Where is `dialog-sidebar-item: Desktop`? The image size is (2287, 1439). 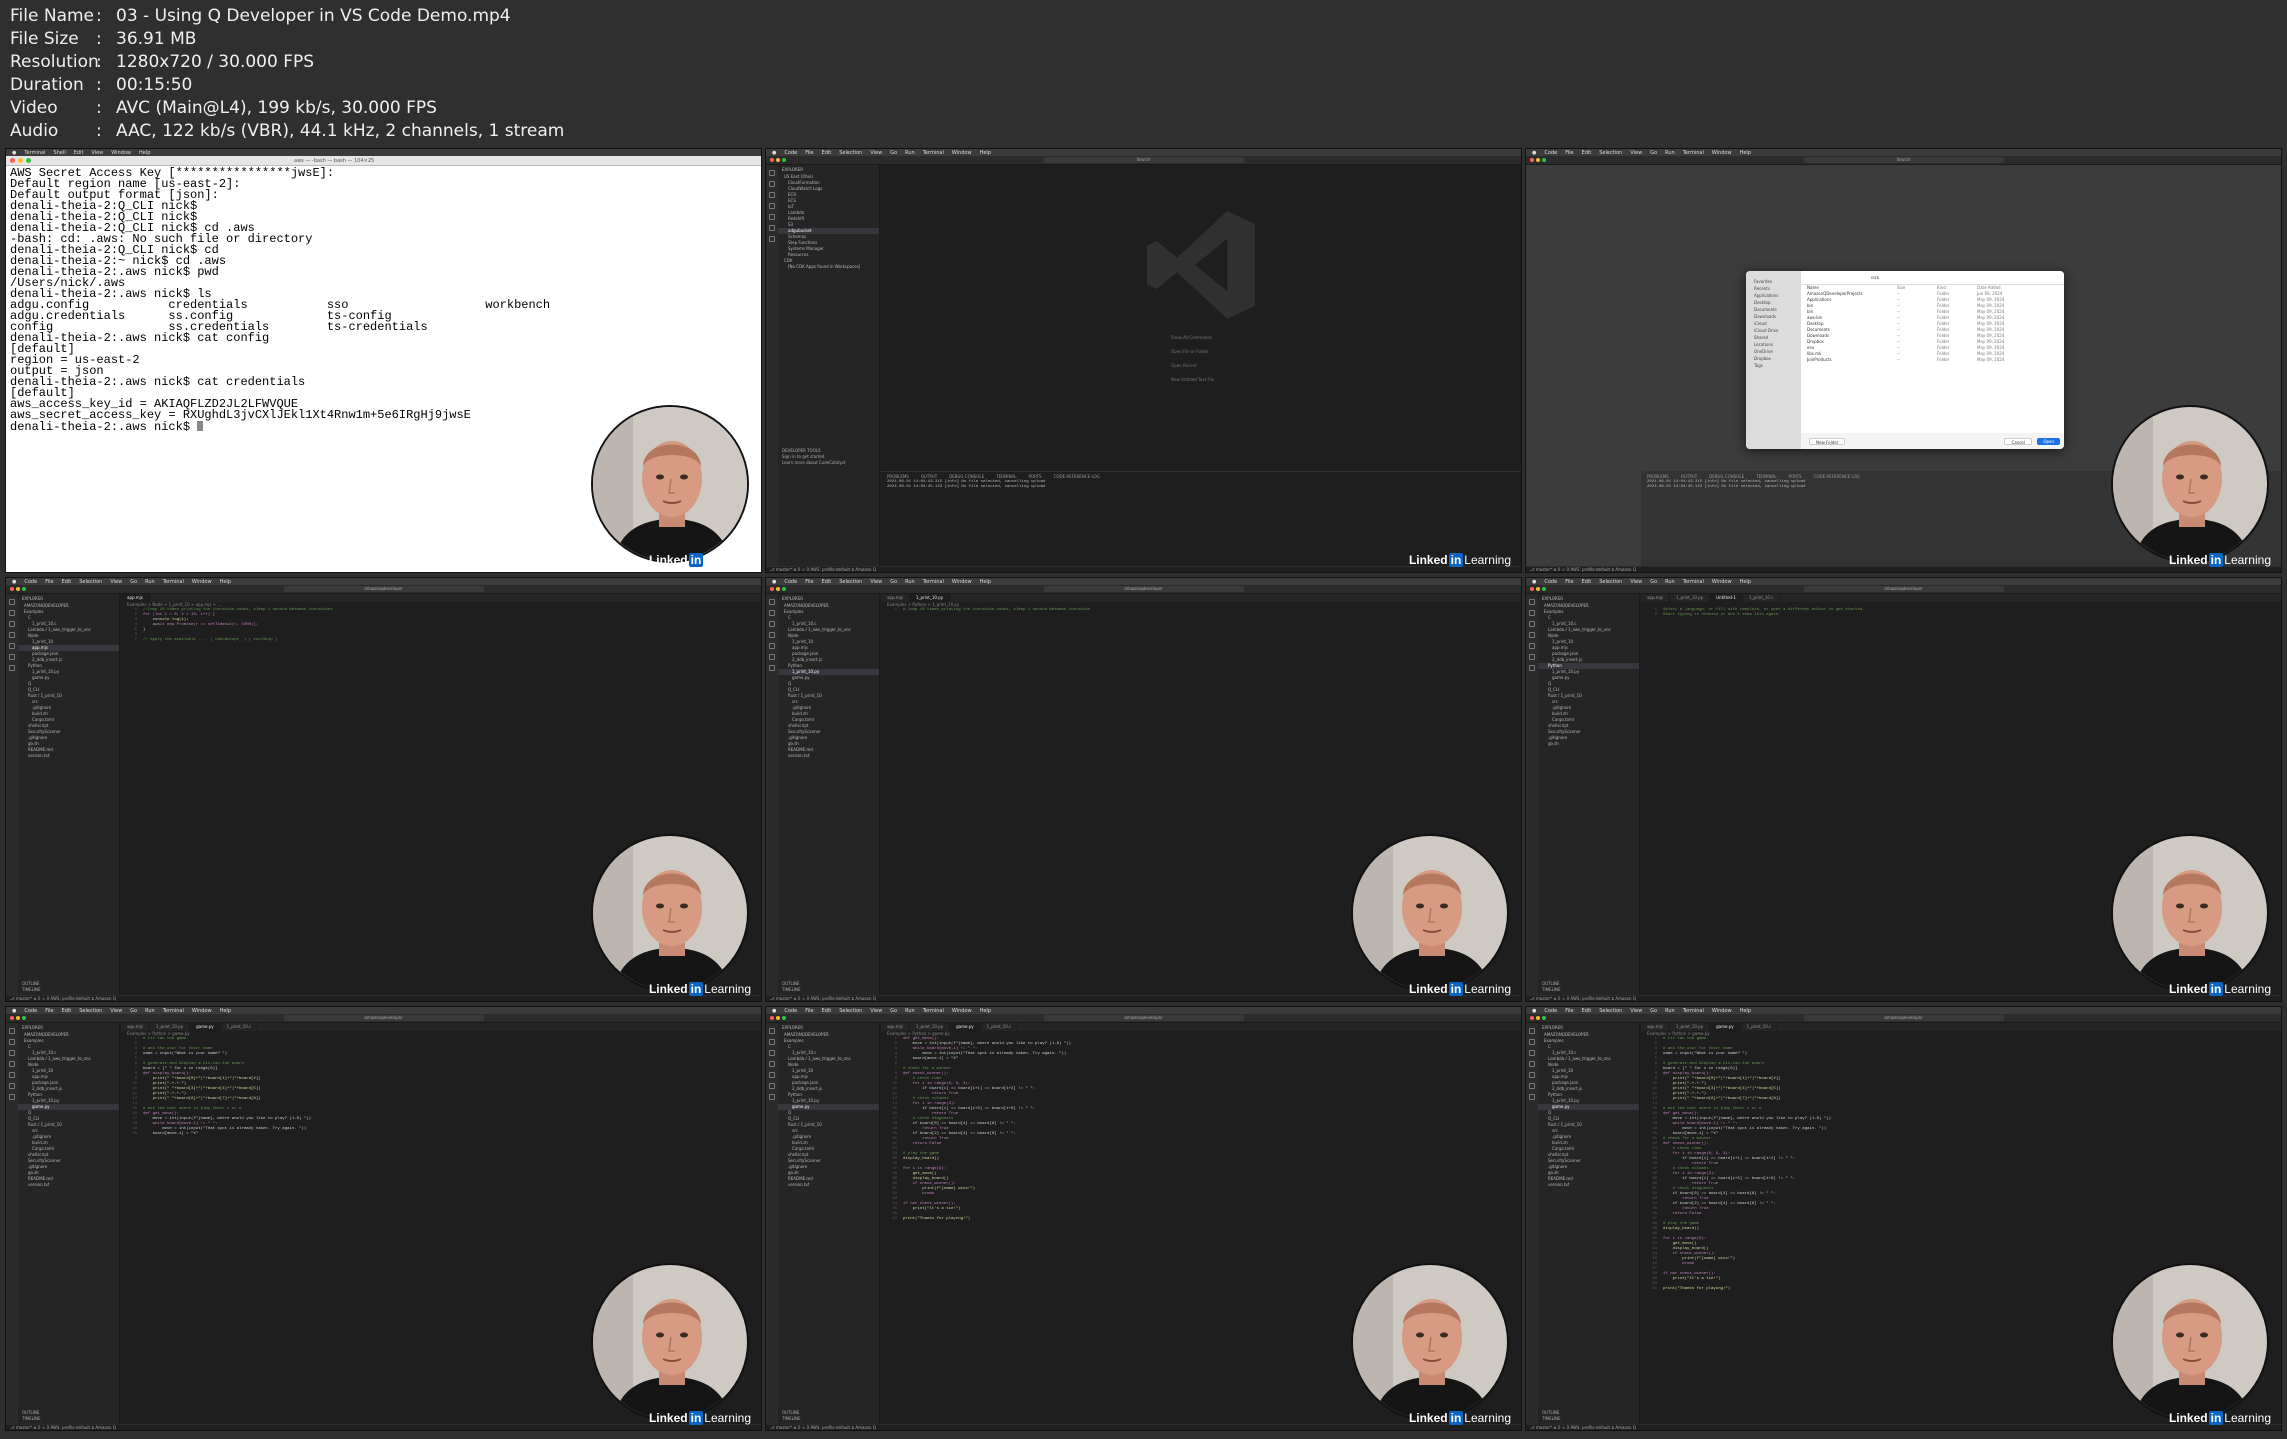 dialog-sidebar-item: Desktop is located at coordinates (1773, 303).